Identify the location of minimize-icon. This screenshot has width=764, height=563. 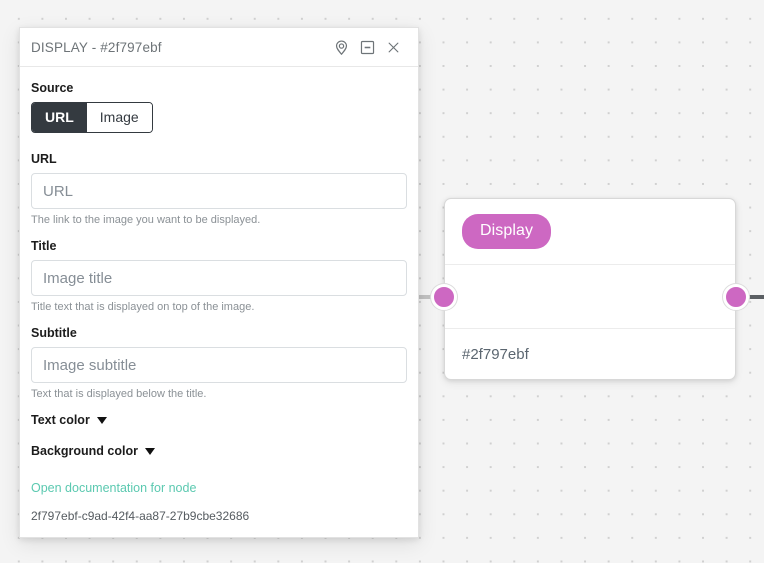
(367, 47).